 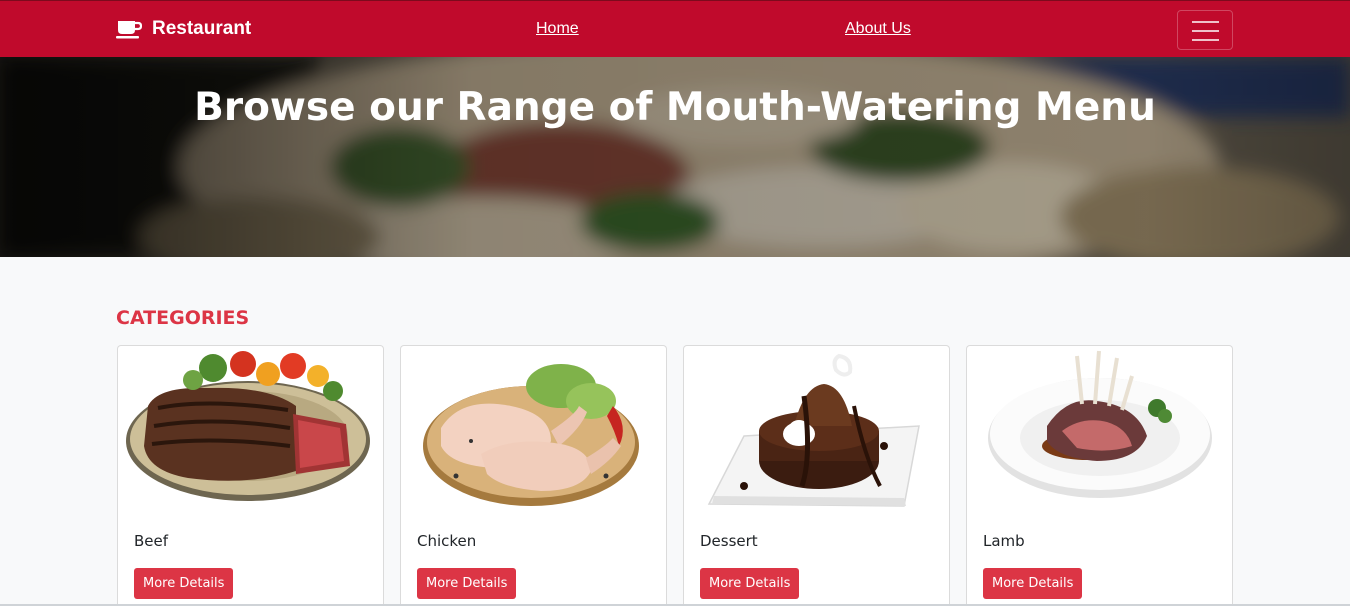 What do you see at coordinates (151, 541) in the screenshot?
I see `category-name-beef: Beef` at bounding box center [151, 541].